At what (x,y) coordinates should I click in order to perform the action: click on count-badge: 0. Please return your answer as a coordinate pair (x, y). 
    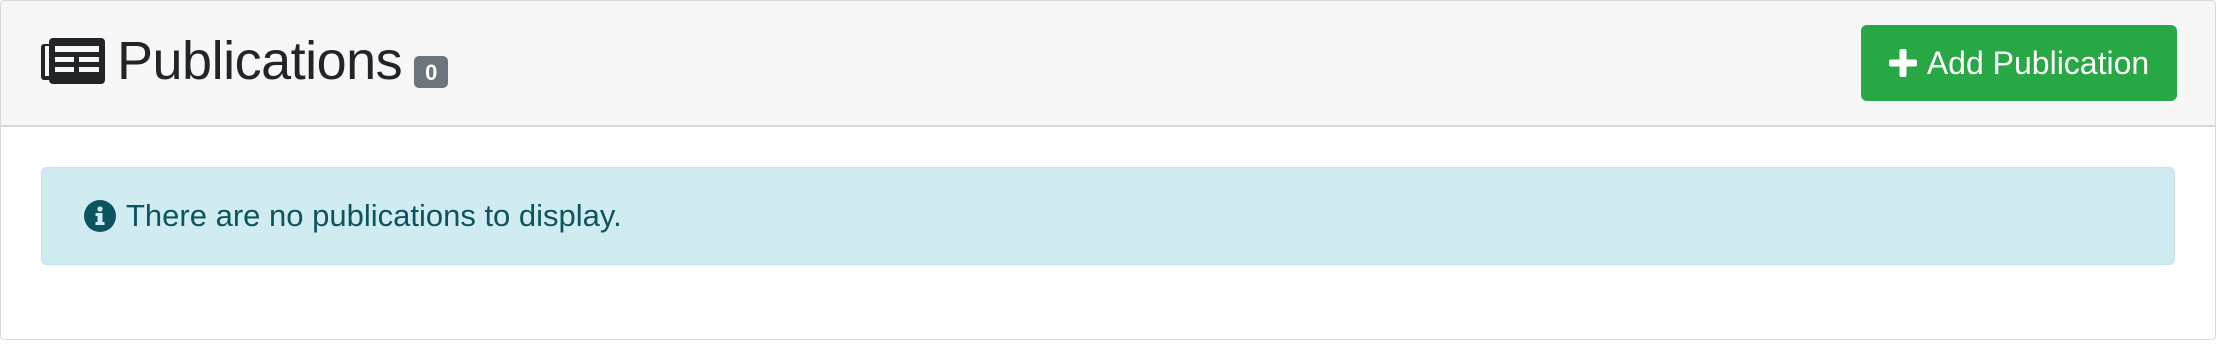
    Looking at the image, I should click on (431, 72).